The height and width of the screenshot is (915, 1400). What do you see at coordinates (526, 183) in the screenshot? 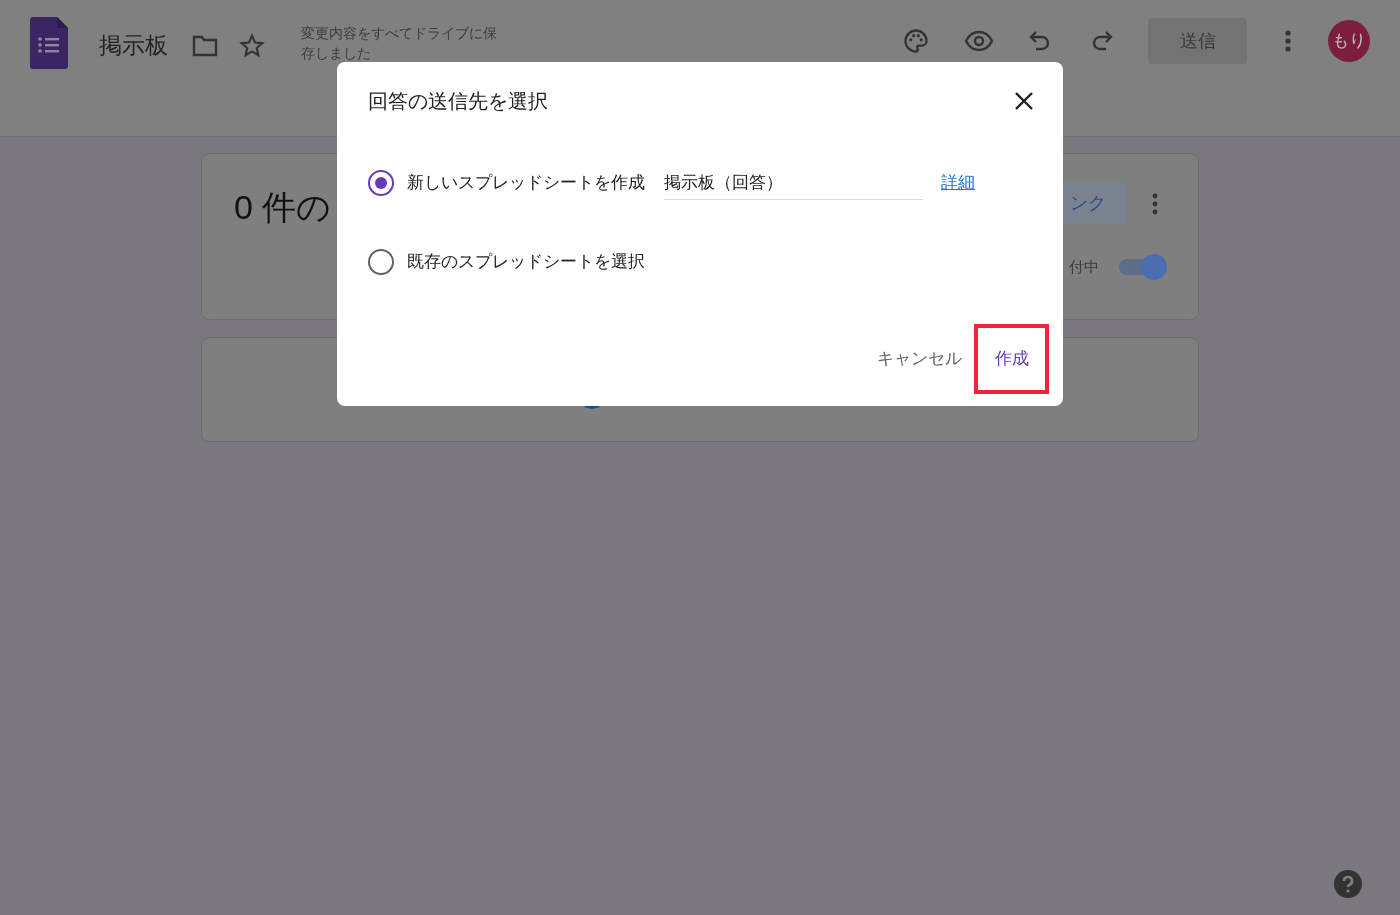
I see `option-label: 新しいスプレッドシートを作成` at bounding box center [526, 183].